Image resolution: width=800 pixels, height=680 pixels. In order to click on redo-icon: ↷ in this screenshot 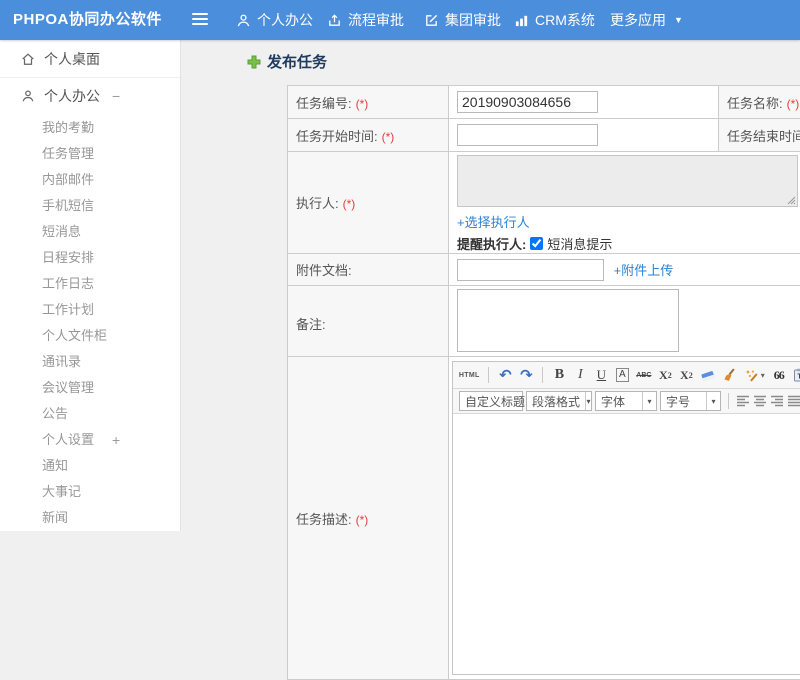, I will do `click(526, 375)`.